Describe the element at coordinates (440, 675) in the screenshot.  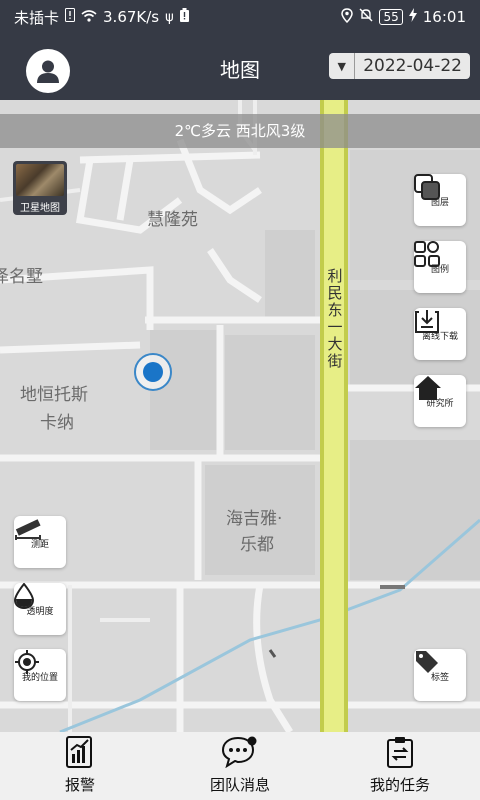
I see `tags-button: 标签` at that location.